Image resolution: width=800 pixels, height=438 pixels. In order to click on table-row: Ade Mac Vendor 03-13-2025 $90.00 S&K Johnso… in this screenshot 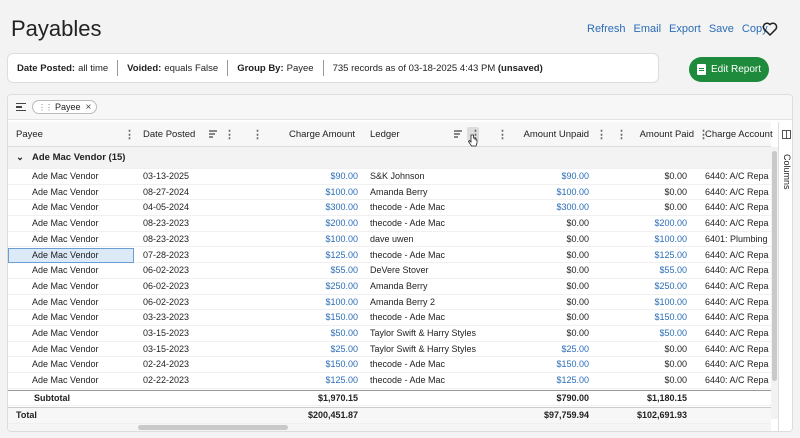, I will do `click(389, 177)`.